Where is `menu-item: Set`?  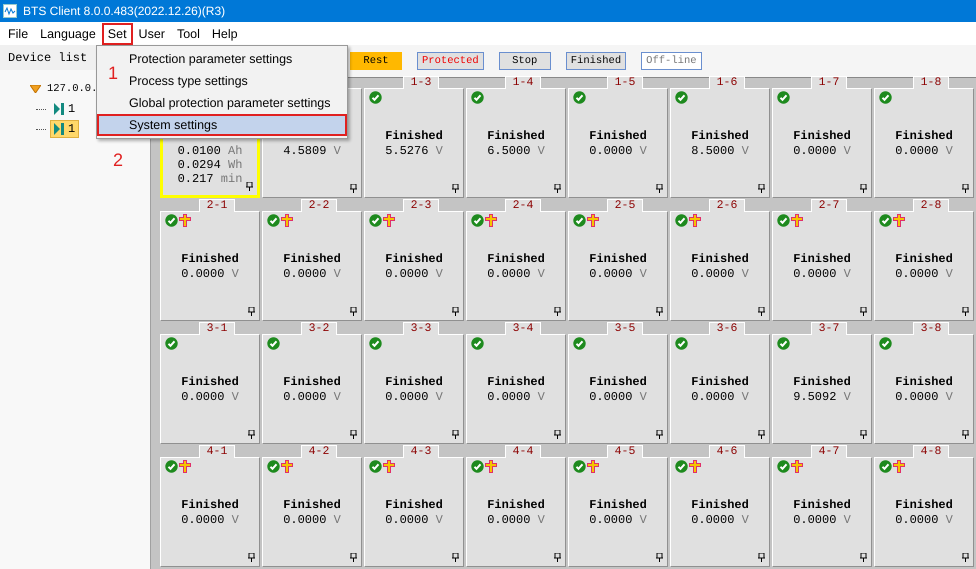 menu-item: Set is located at coordinates (117, 33).